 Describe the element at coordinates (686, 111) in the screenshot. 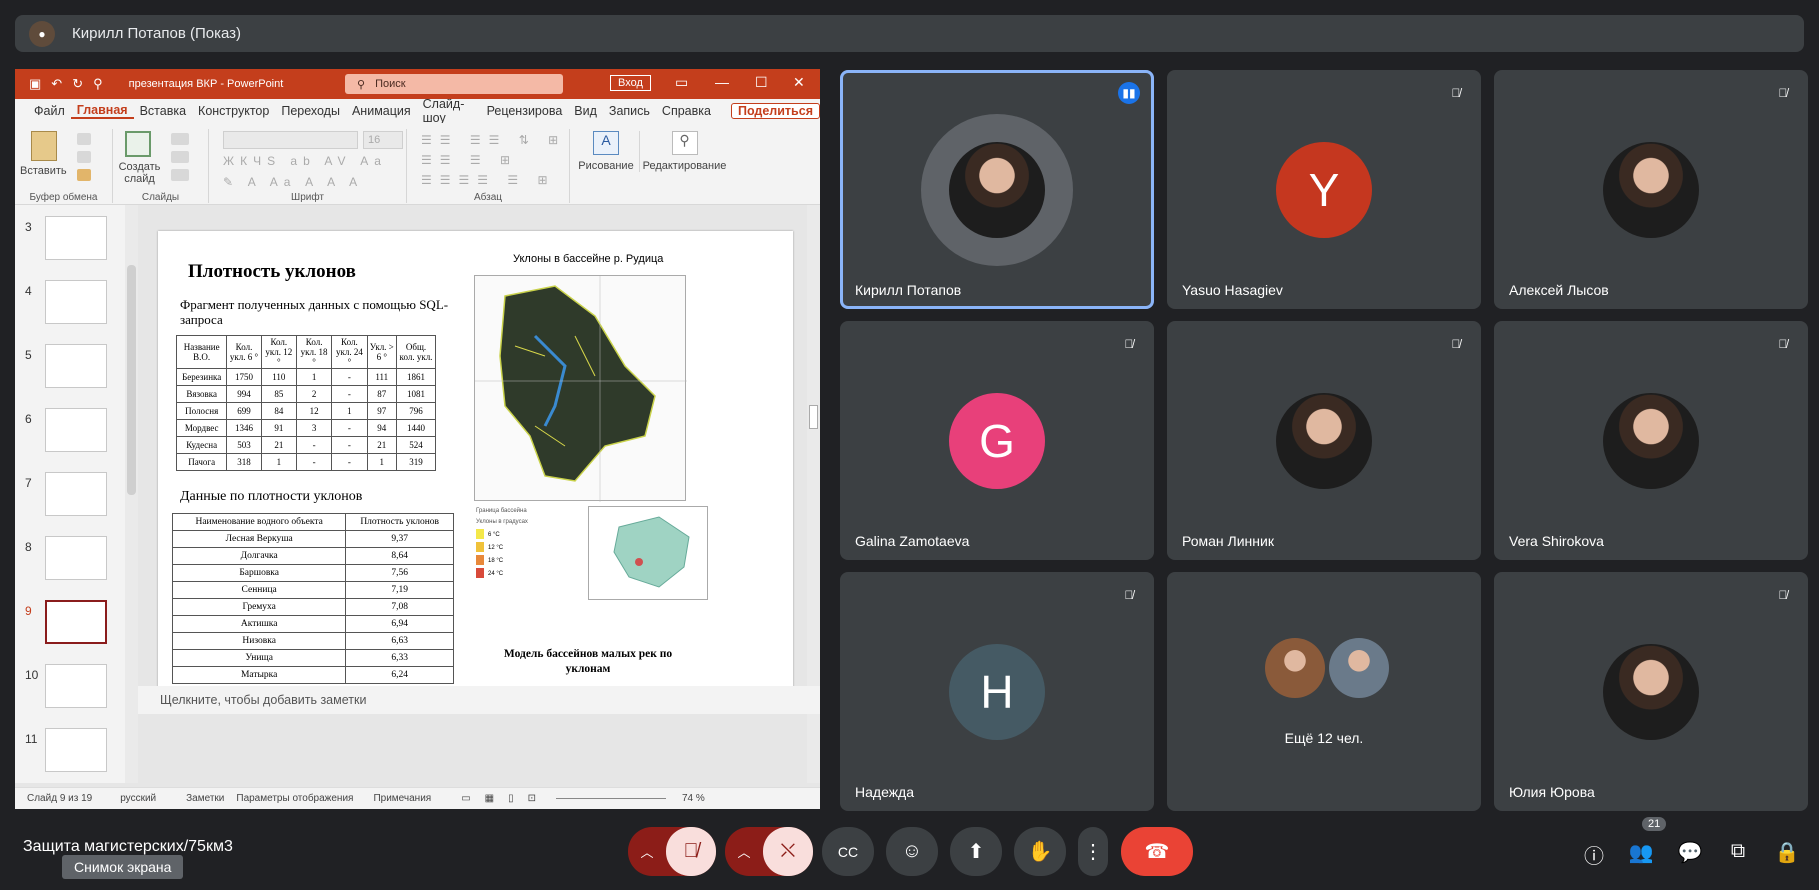

I see `tab-help: Справка` at that location.